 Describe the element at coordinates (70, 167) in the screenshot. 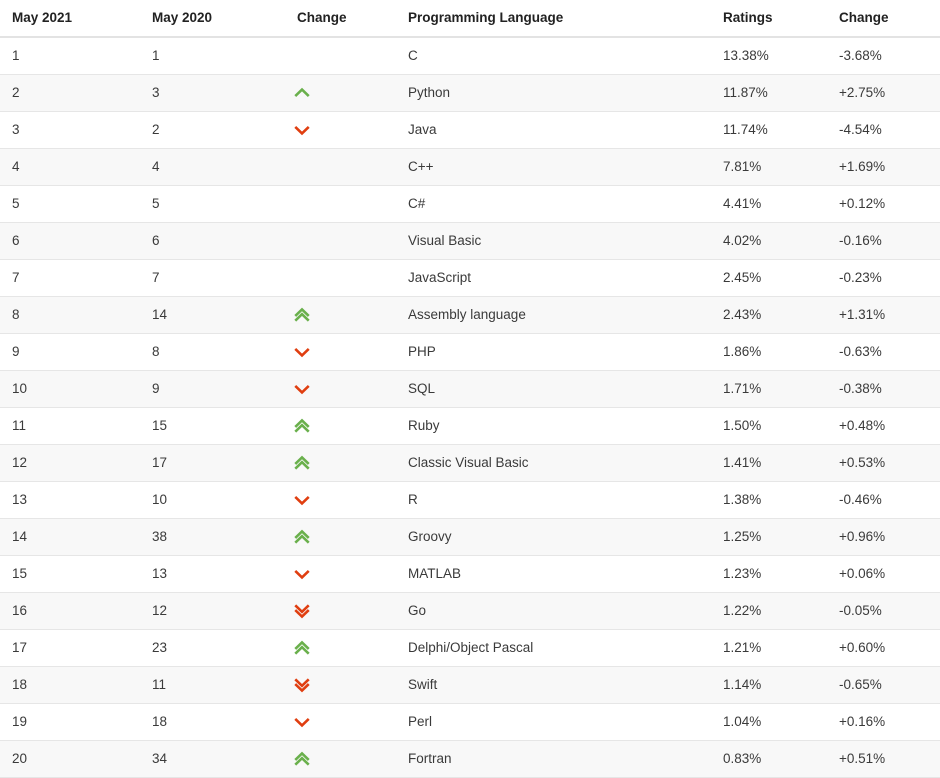

I see `cell-rank-current: 4` at that location.